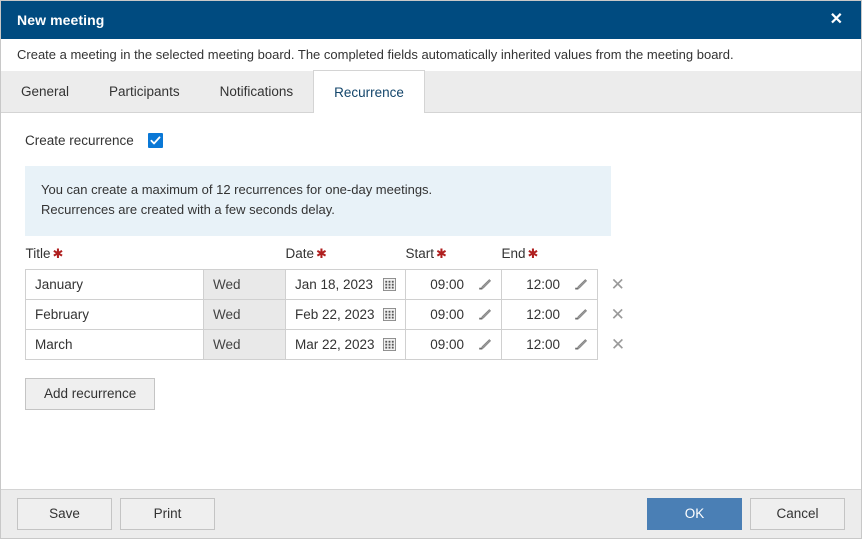  I want to click on row-date-input: Mar 22, 2023, so click(335, 344).